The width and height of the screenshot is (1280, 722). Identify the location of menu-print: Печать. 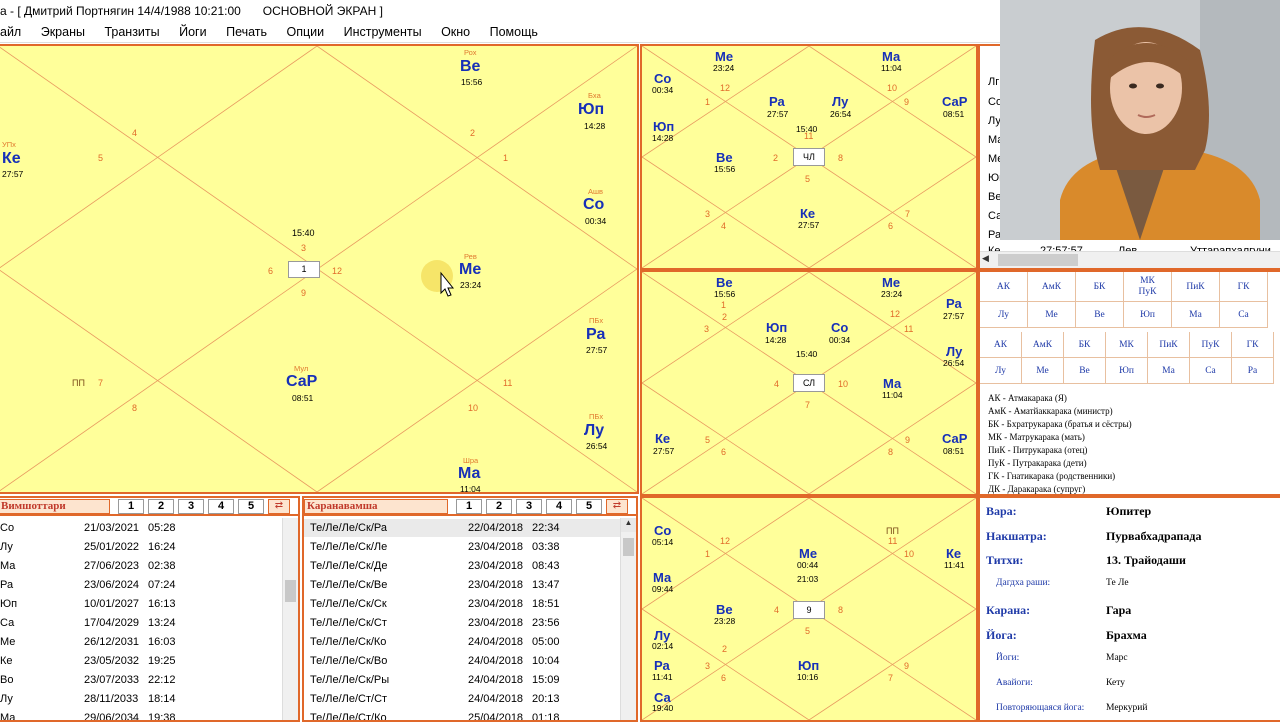
(246, 30).